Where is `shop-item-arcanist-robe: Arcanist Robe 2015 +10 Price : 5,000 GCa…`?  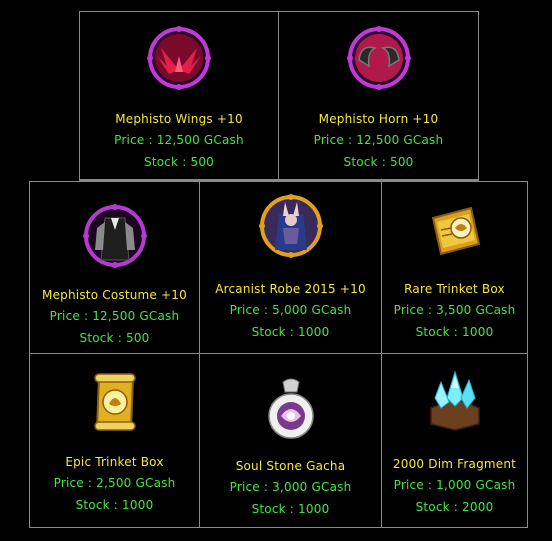 shop-item-arcanist-robe: Arcanist Robe 2015 +10 Price : 5,000 GCa… is located at coordinates (291, 268).